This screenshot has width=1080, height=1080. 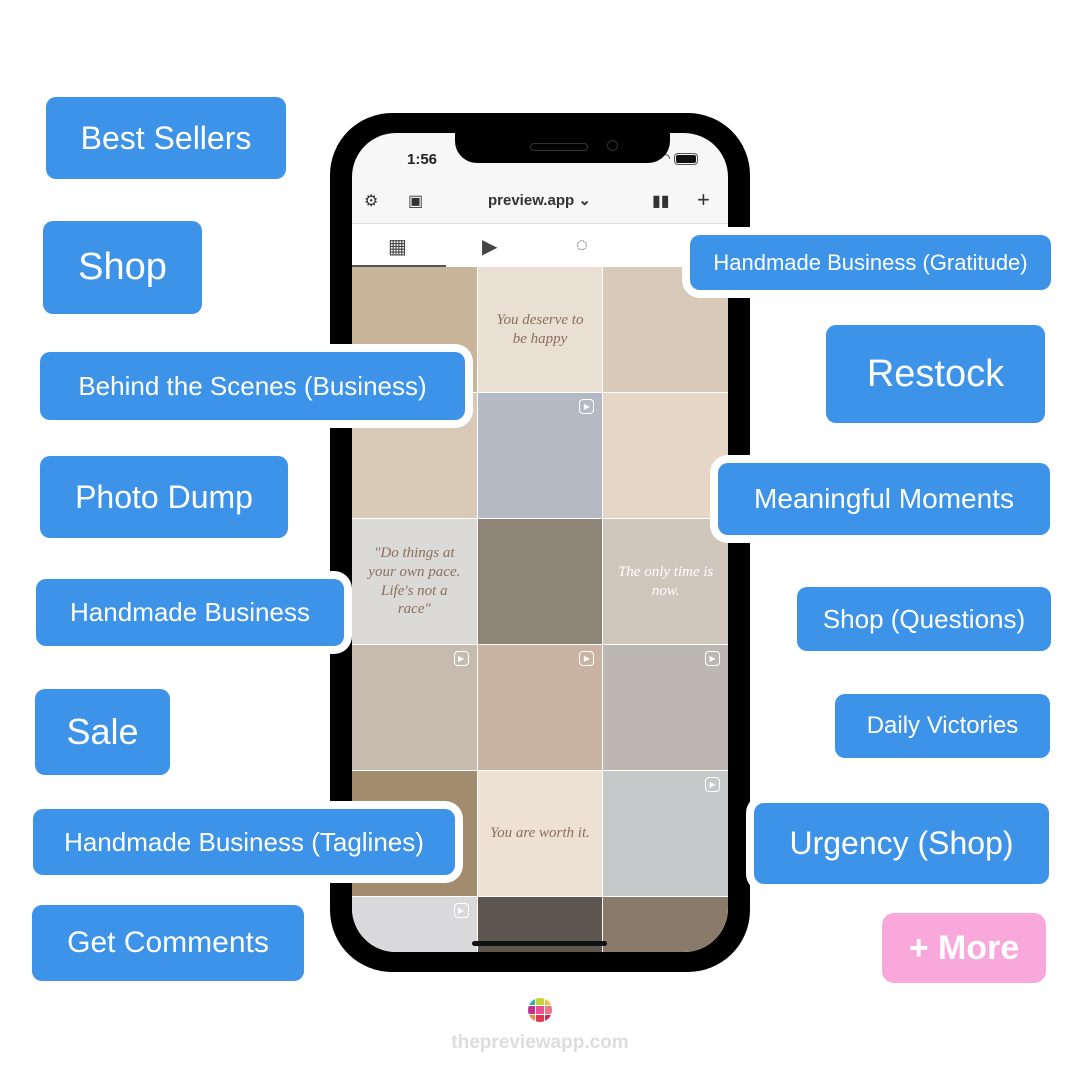 What do you see at coordinates (540, 1010) in the screenshot?
I see `preview-app-logo` at bounding box center [540, 1010].